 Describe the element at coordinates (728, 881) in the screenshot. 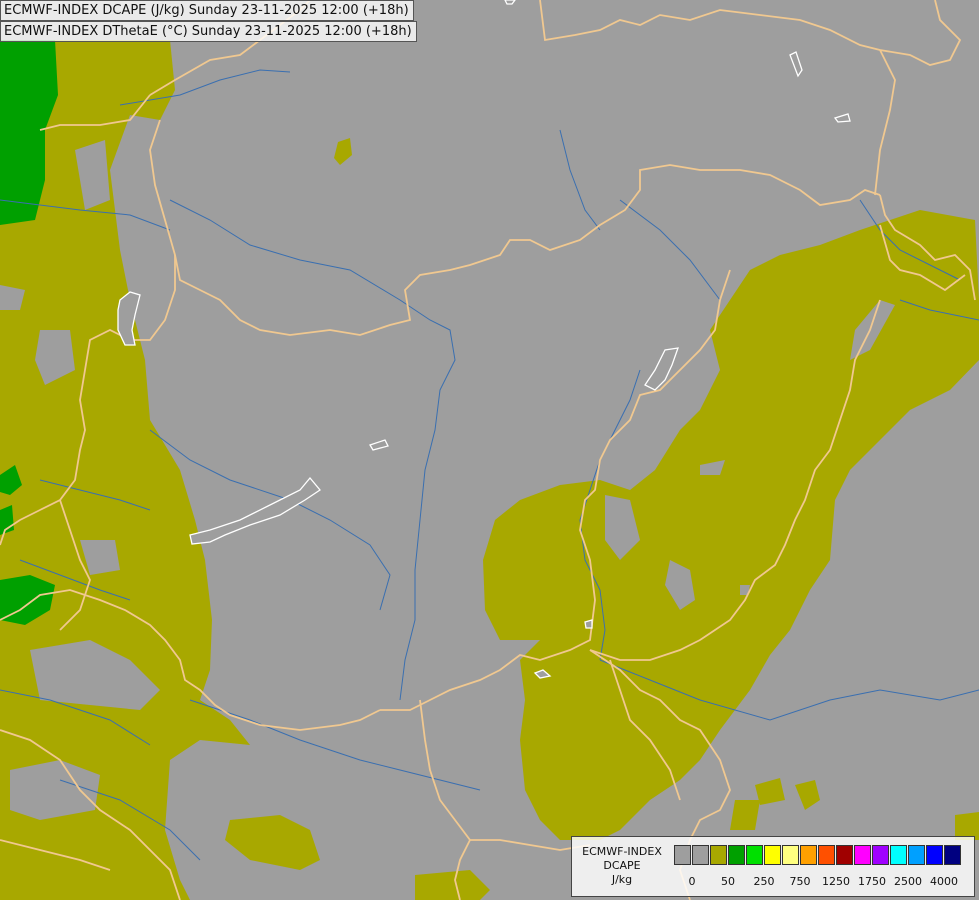

I see `legend-tick-label: 50` at that location.